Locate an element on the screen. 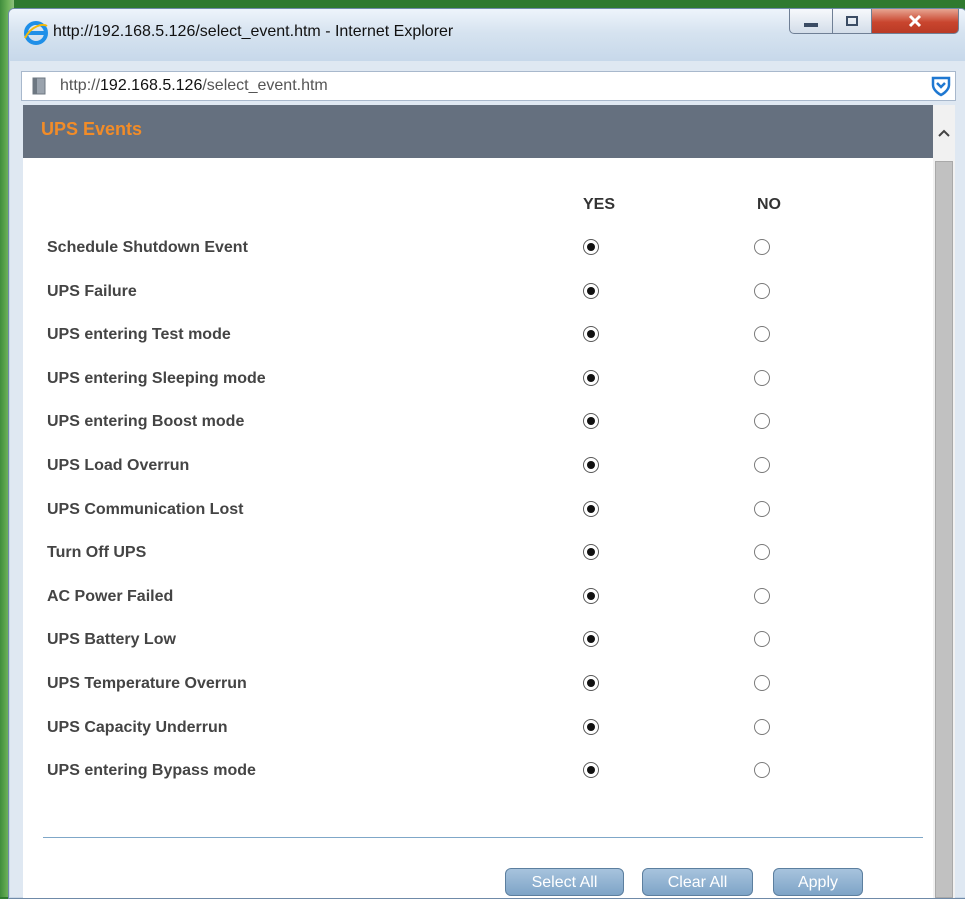 The height and width of the screenshot is (899, 965). event-row: UPS Capacity Underrun is located at coordinates (473, 740).